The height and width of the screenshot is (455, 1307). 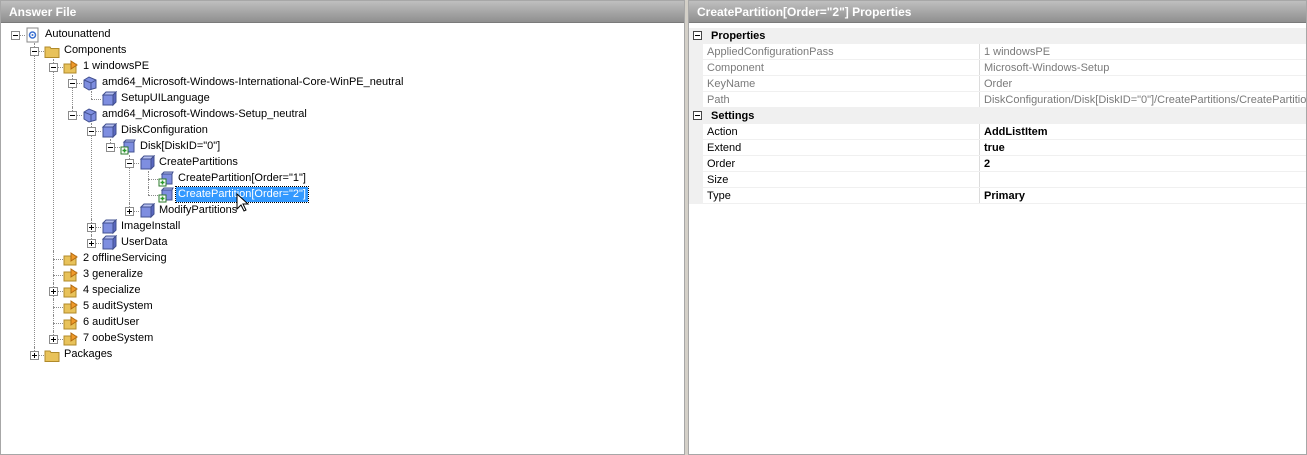 What do you see at coordinates (198, 210) in the screenshot?
I see `tree-node-label: ModifyPartitions` at bounding box center [198, 210].